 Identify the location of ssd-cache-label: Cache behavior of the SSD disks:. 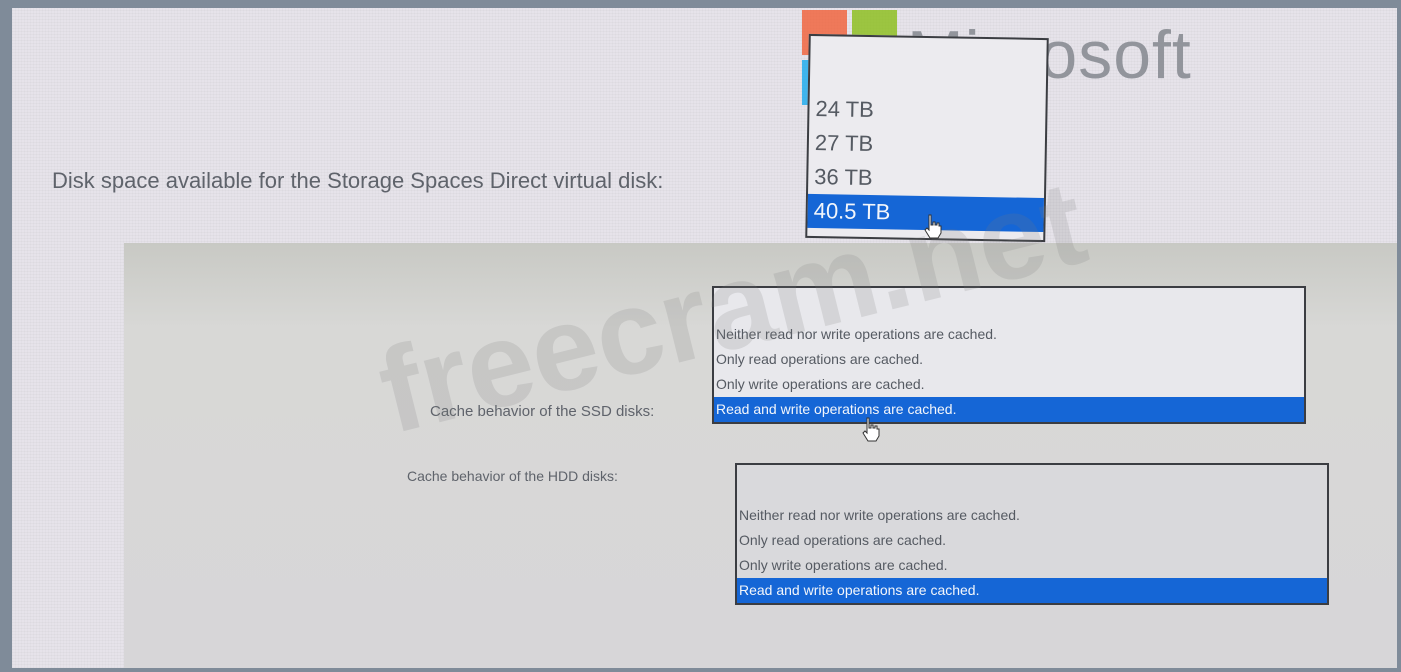
(542, 411).